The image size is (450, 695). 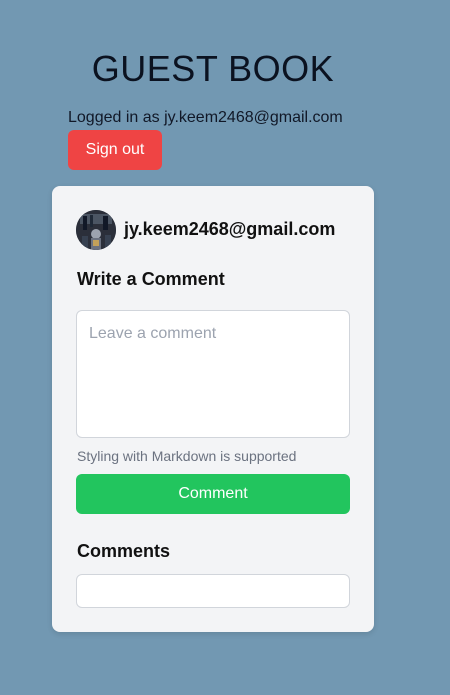 I want to click on page-title: GUEST BOOK, so click(x=213, y=68).